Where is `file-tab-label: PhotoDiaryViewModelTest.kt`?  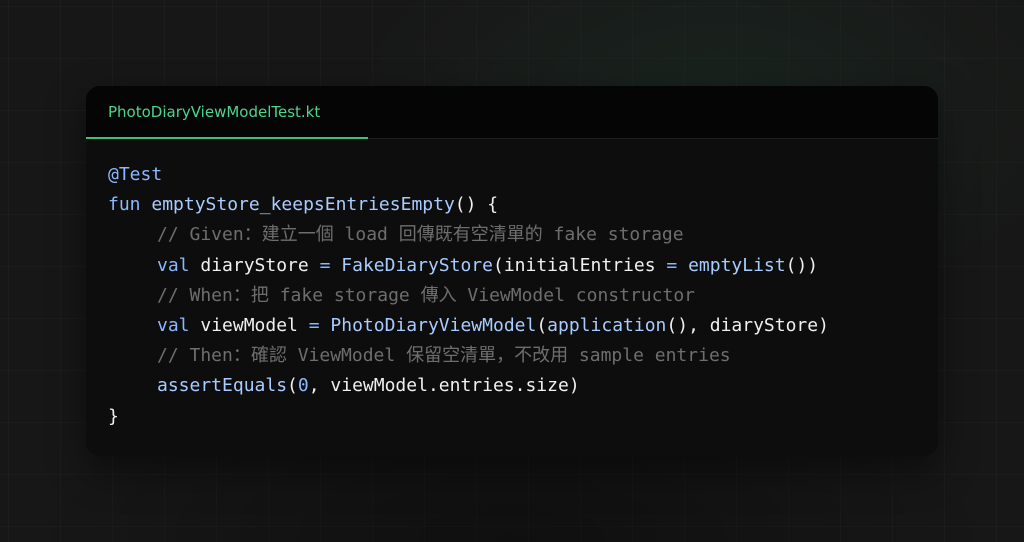
file-tab-label: PhotoDiaryViewModelTest.kt is located at coordinates (214, 112).